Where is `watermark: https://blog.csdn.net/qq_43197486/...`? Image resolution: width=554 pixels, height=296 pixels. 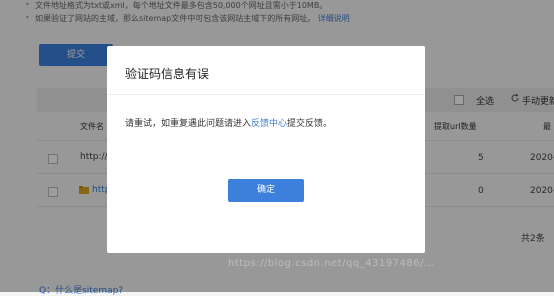
watermark: https://blog.csdn.net/qq_43197486/... is located at coordinates (331, 263).